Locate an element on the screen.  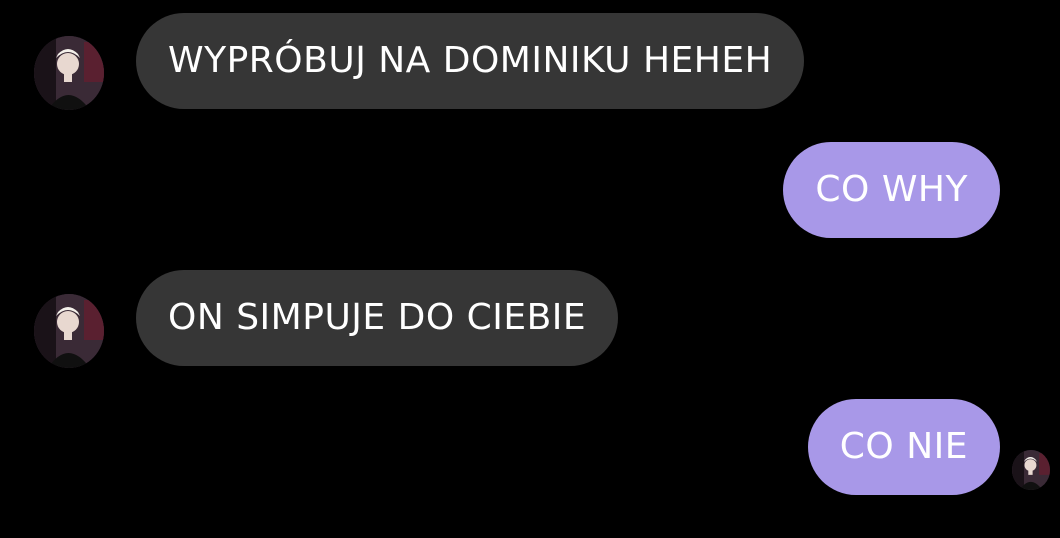
message-text: CO WHY is located at coordinates (891, 189).